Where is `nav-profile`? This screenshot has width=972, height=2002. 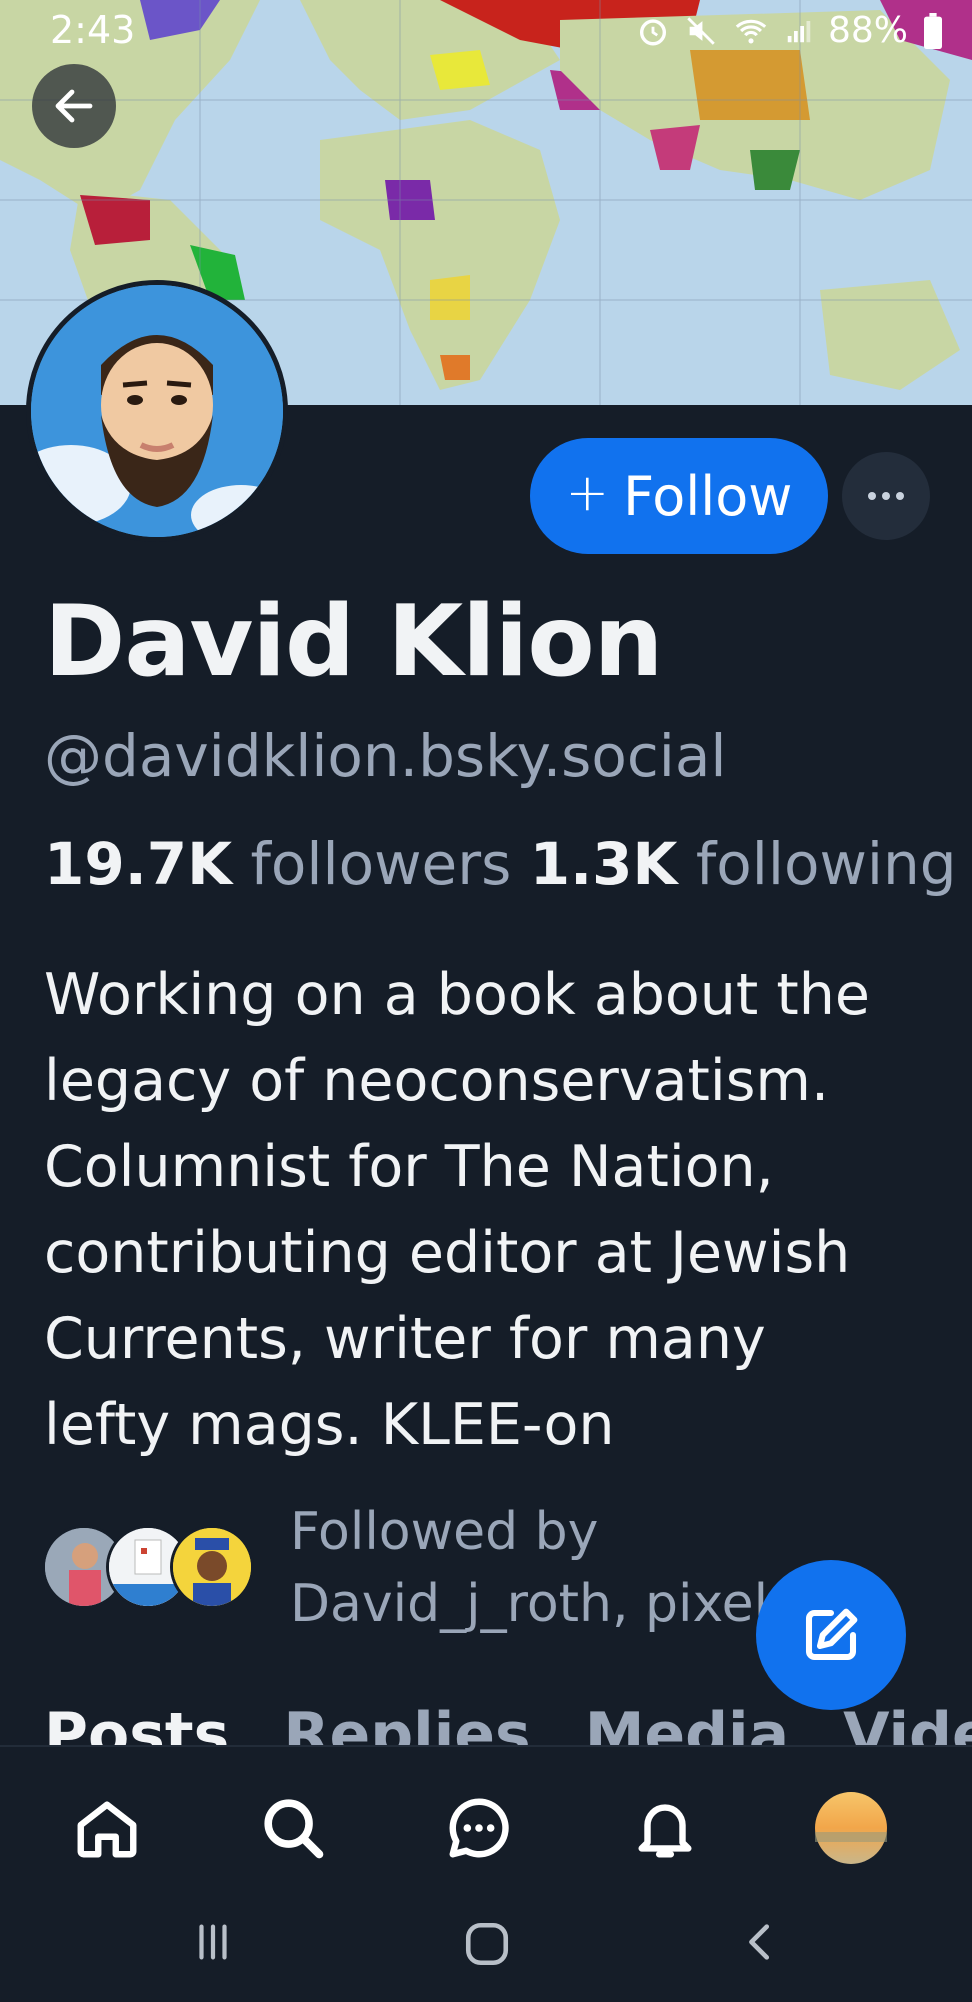 nav-profile is located at coordinates (851, 1828).